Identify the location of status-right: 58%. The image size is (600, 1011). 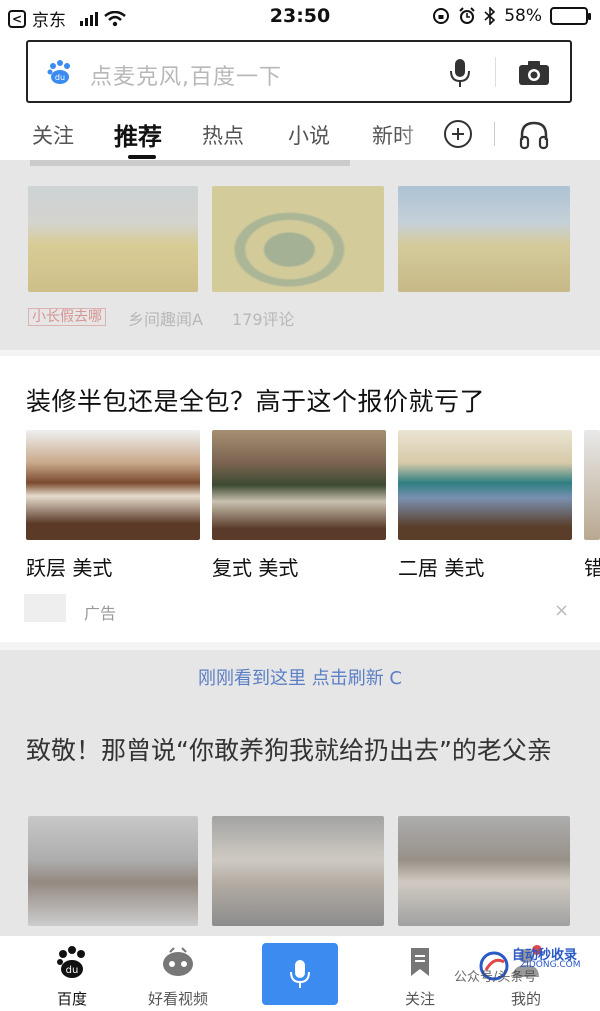
(511, 16).